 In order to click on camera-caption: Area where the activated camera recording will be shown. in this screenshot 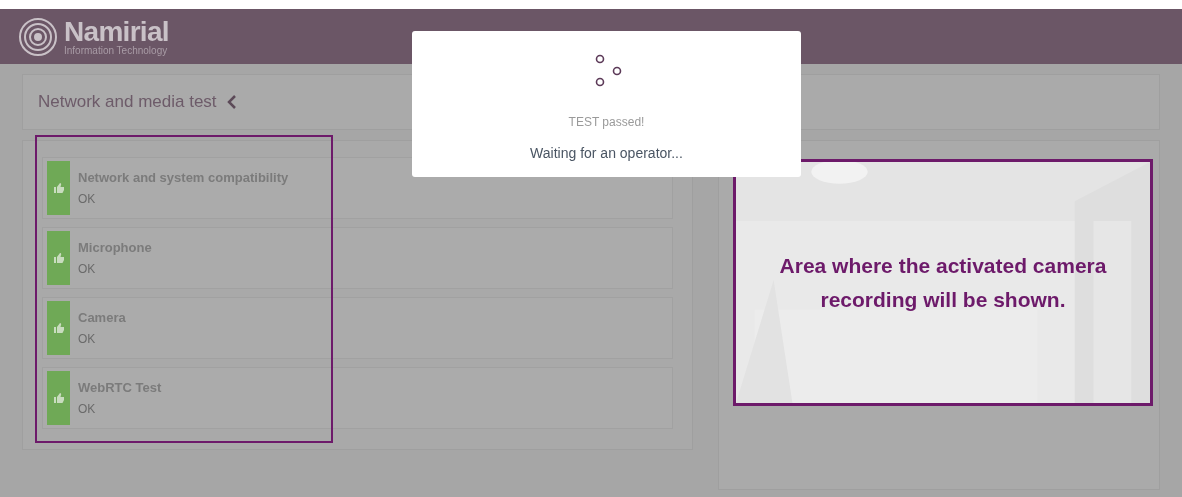, I will do `click(943, 282)`.